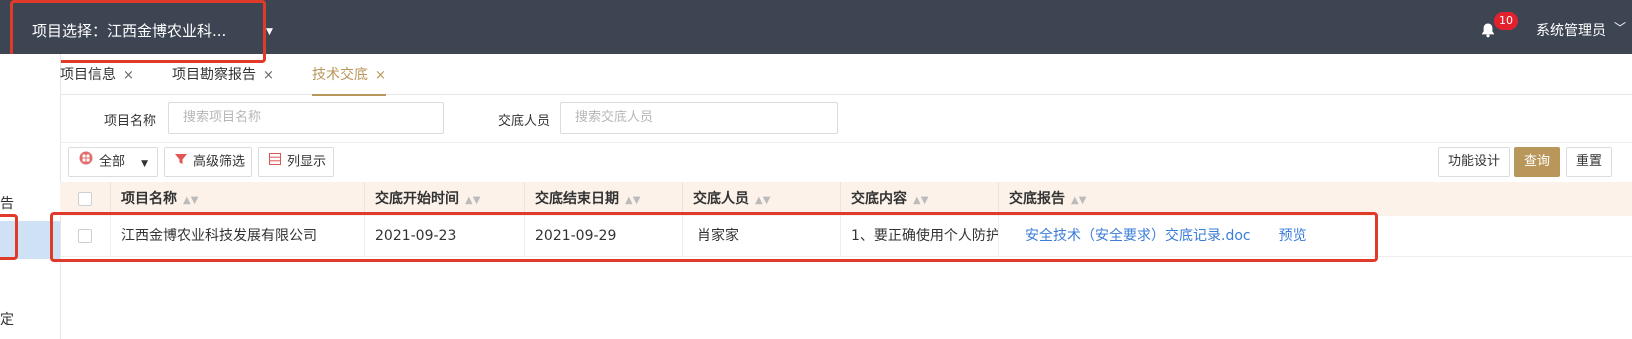 This screenshot has width=1632, height=339. What do you see at coordinates (524, 121) in the screenshot?
I see `person-label: 交底人员` at bounding box center [524, 121].